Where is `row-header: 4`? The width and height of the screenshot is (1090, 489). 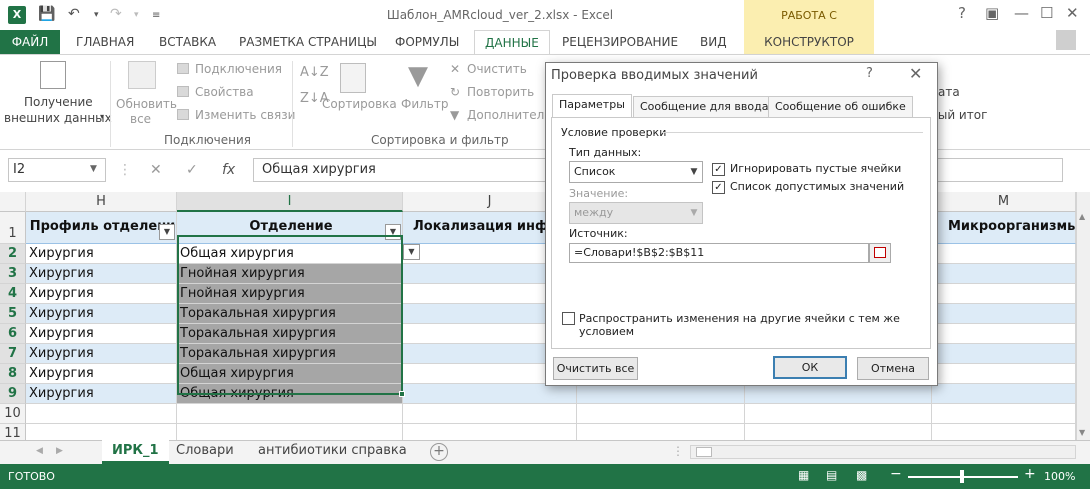 row-header: 4 is located at coordinates (13, 294).